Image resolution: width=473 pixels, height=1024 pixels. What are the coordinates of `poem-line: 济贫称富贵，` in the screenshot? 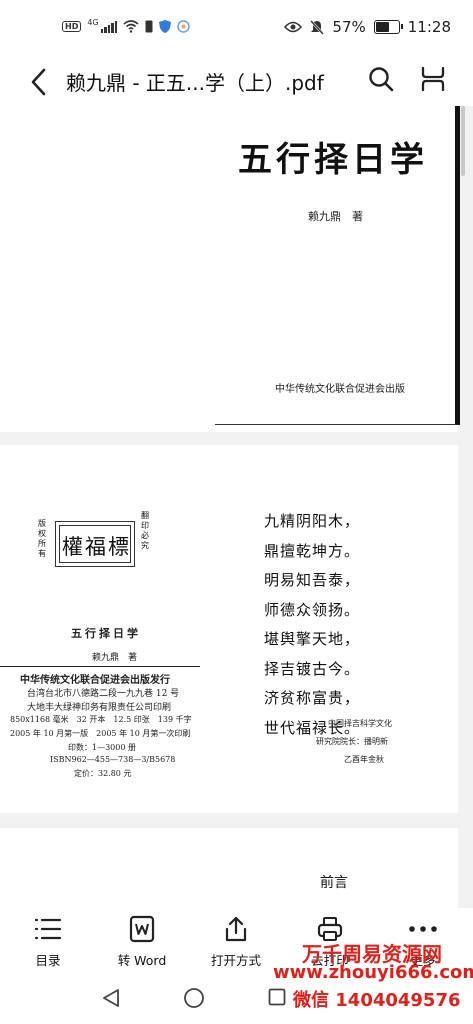 It's located at (312, 698).